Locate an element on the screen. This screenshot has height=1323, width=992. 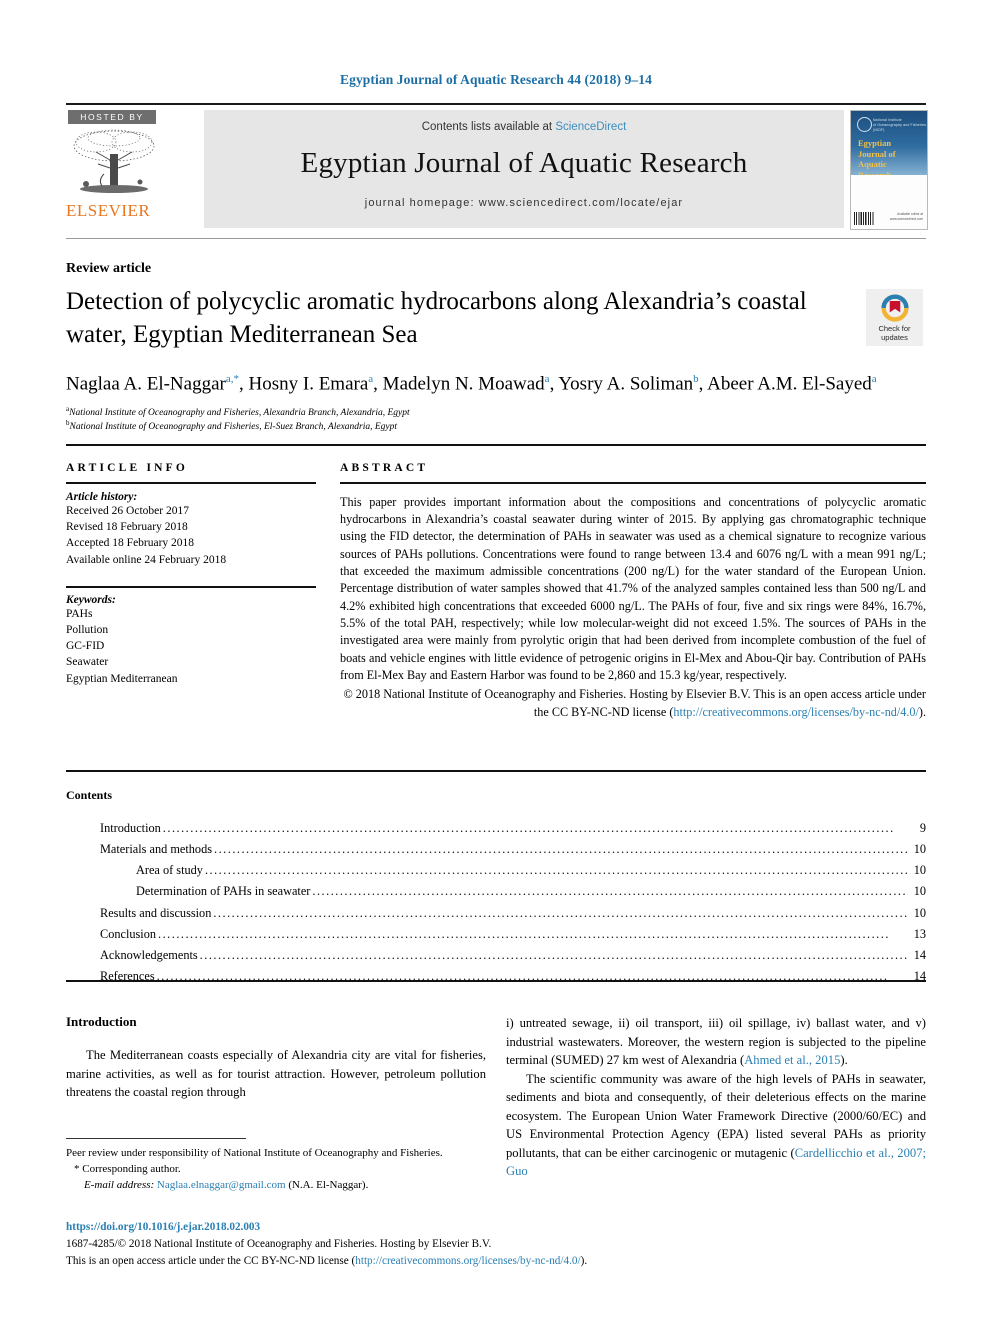
article-history-item: Revised 18 February 2018 is located at coordinates (127, 526).